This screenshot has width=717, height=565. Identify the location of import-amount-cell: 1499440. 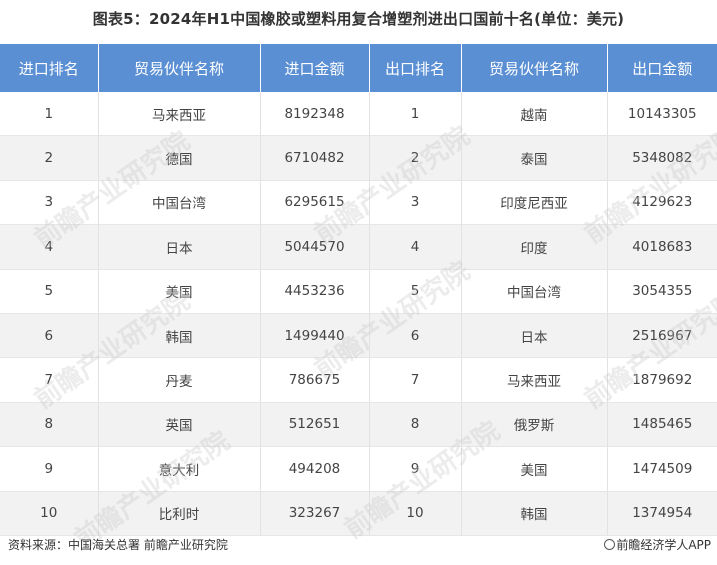
(315, 336).